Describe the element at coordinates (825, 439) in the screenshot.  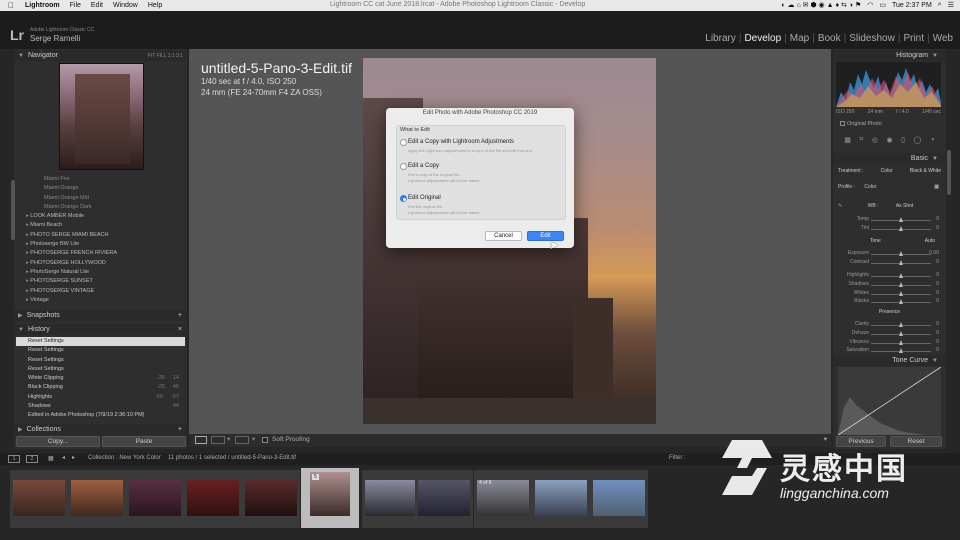
I see `toolbar-menu-icon: ▾` at that location.